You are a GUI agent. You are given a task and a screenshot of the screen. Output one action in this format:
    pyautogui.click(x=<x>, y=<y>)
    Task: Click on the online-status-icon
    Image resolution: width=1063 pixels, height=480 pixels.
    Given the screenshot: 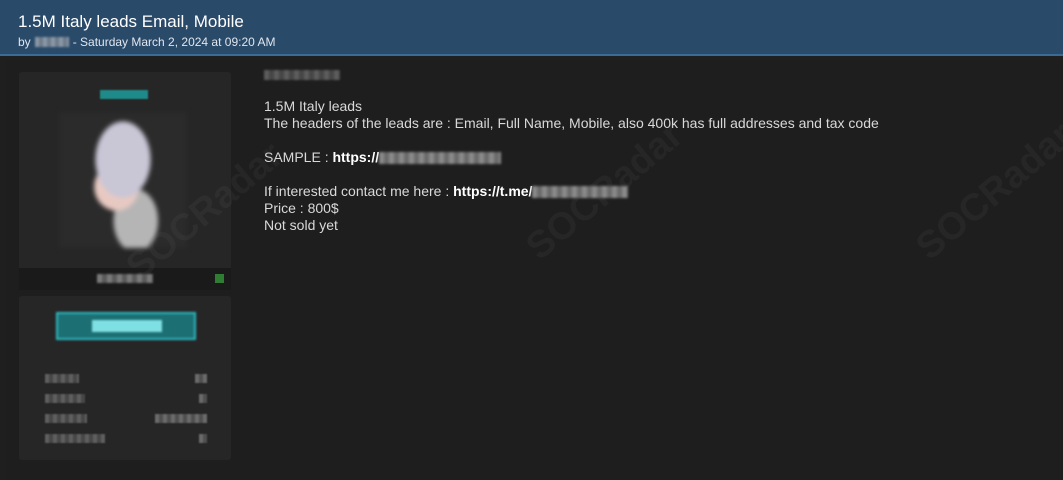 What is the action you would take?
    pyautogui.click(x=219, y=278)
    